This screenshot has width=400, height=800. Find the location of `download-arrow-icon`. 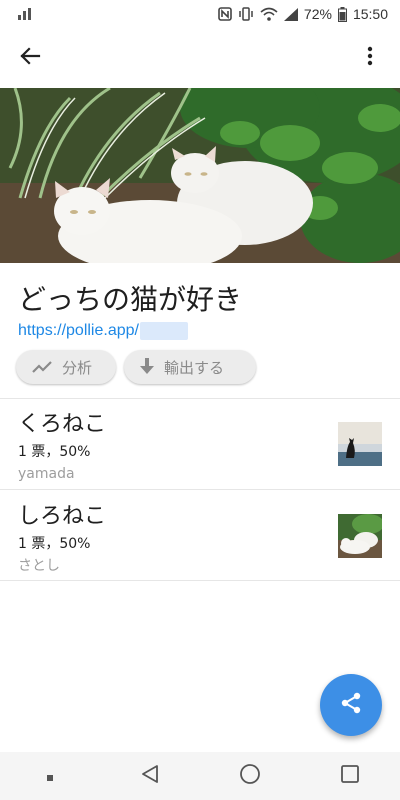

download-arrow-icon is located at coordinates (147, 367).